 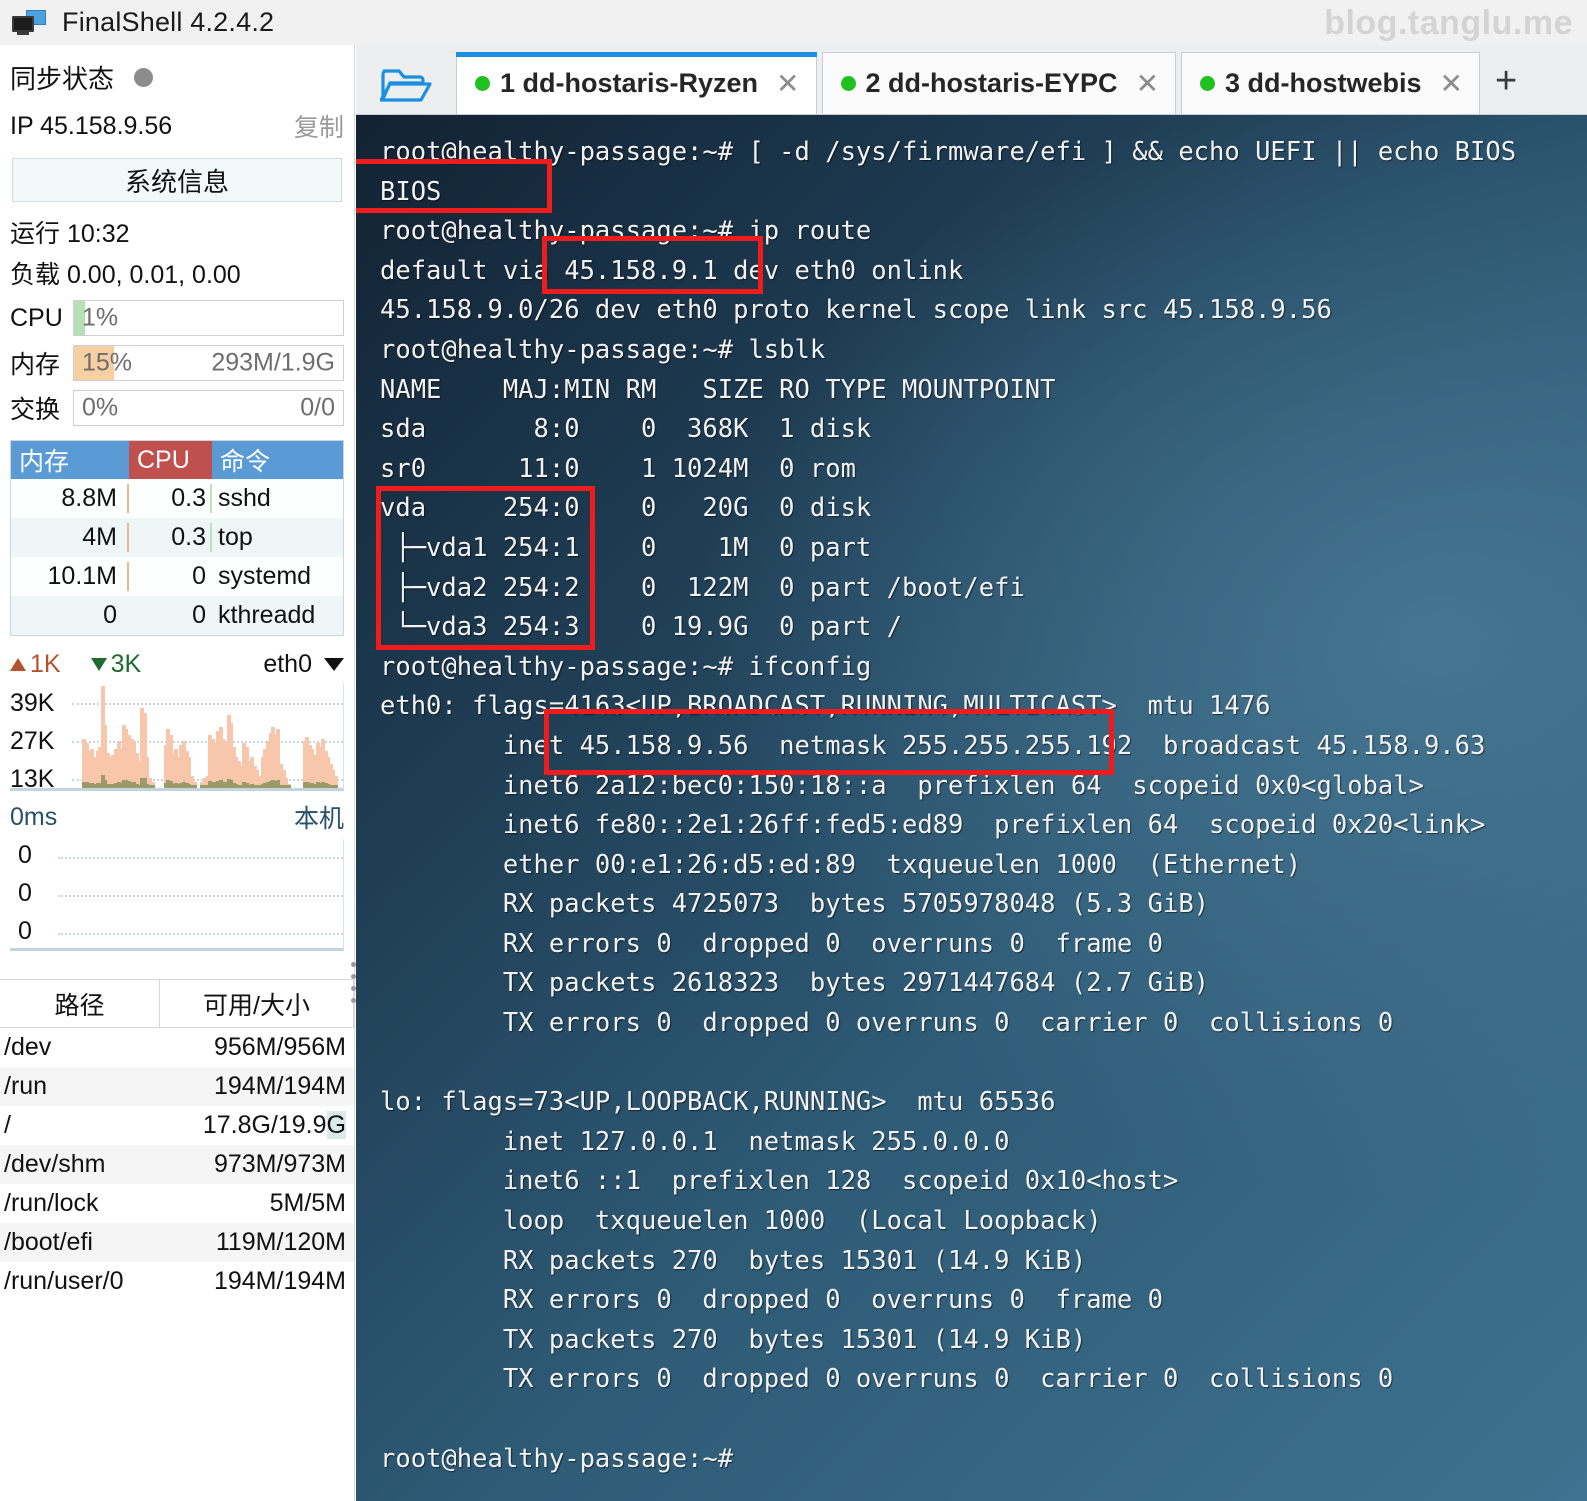 I want to click on network-ytick: 27K, so click(x=32, y=741).